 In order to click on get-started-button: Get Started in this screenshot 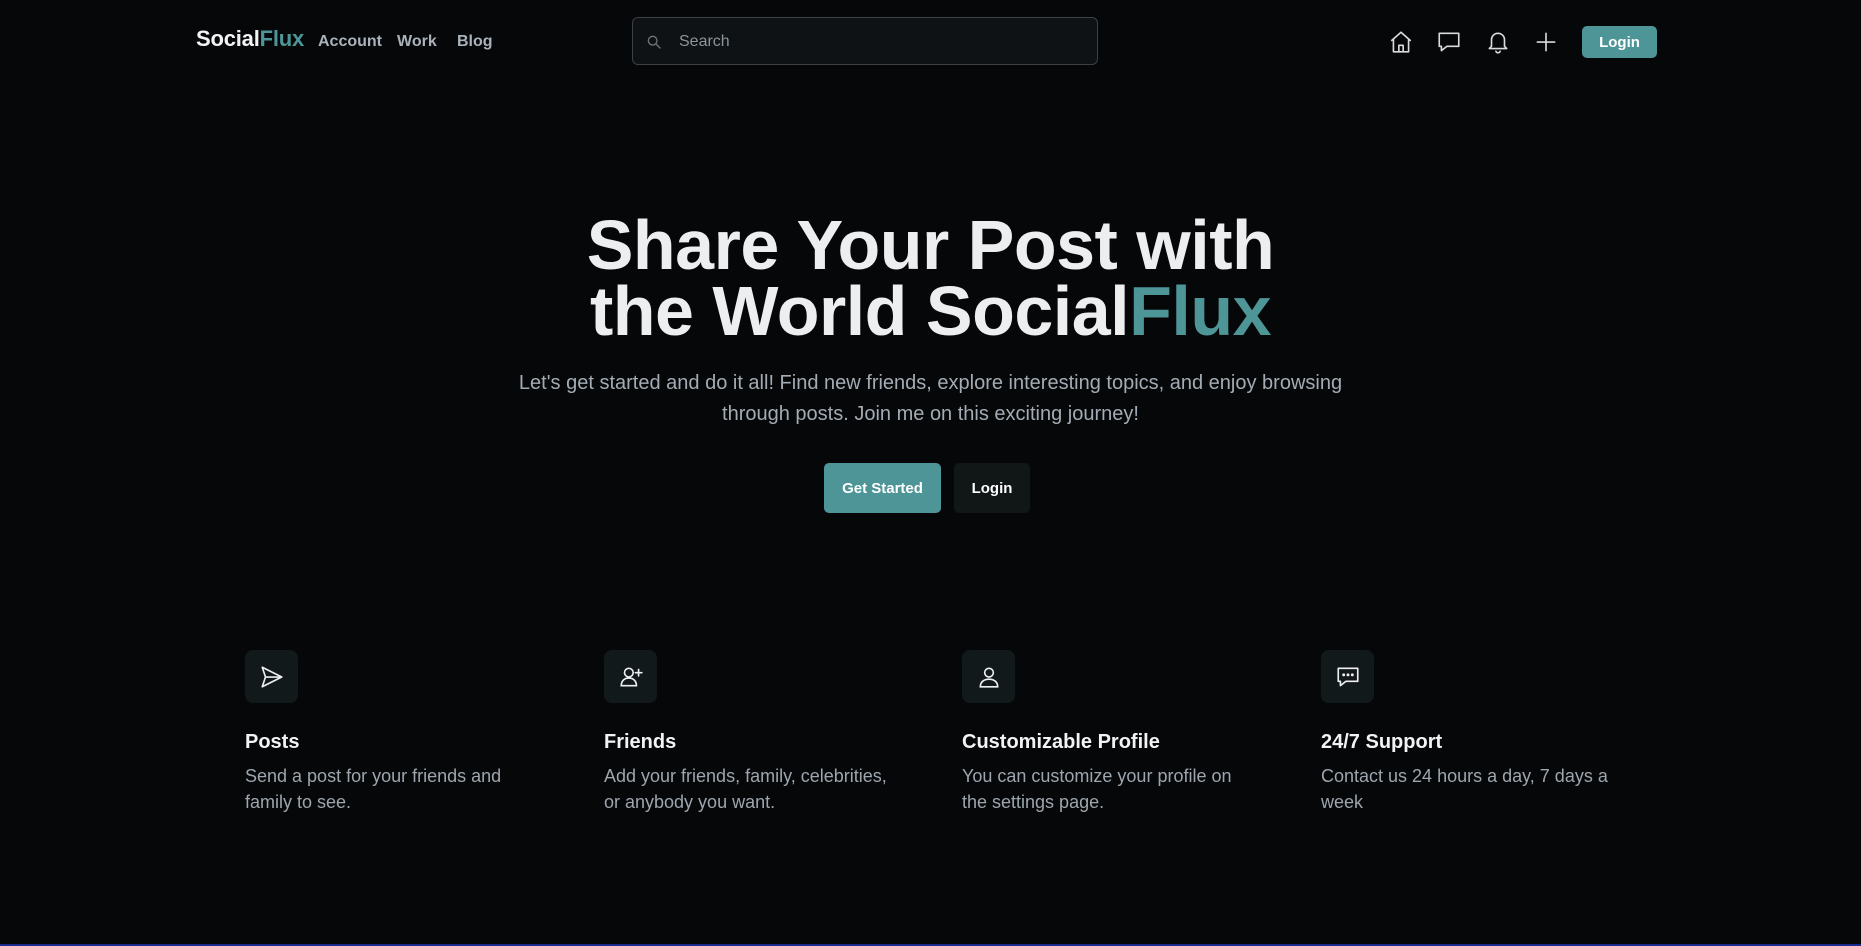, I will do `click(882, 488)`.